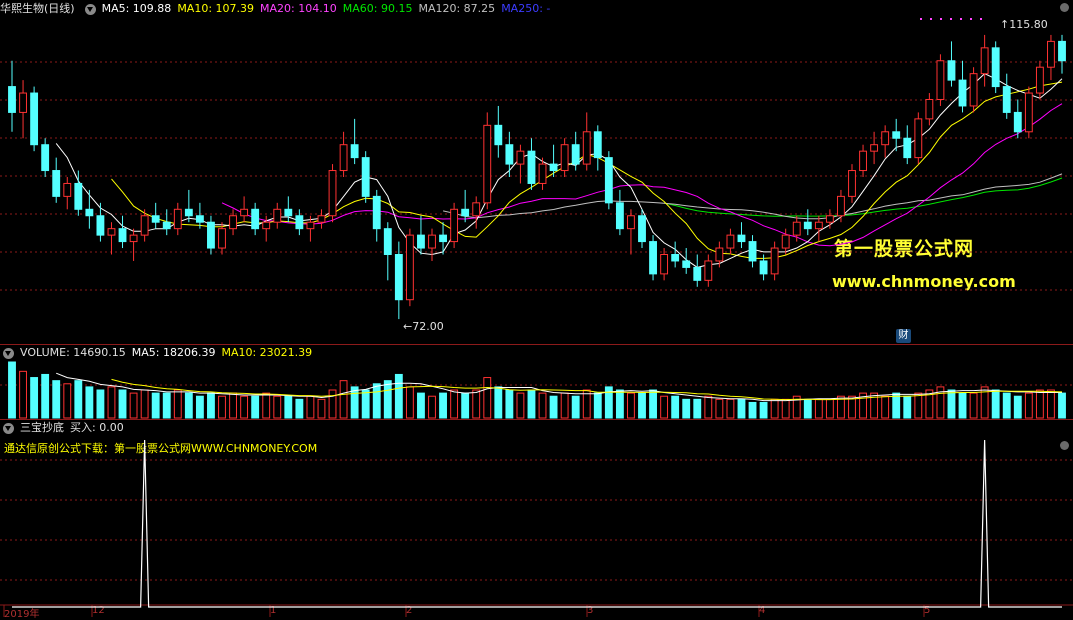 The image size is (1073, 620). I want to click on volume-label: VOLUME: 14690.15, so click(73, 352).